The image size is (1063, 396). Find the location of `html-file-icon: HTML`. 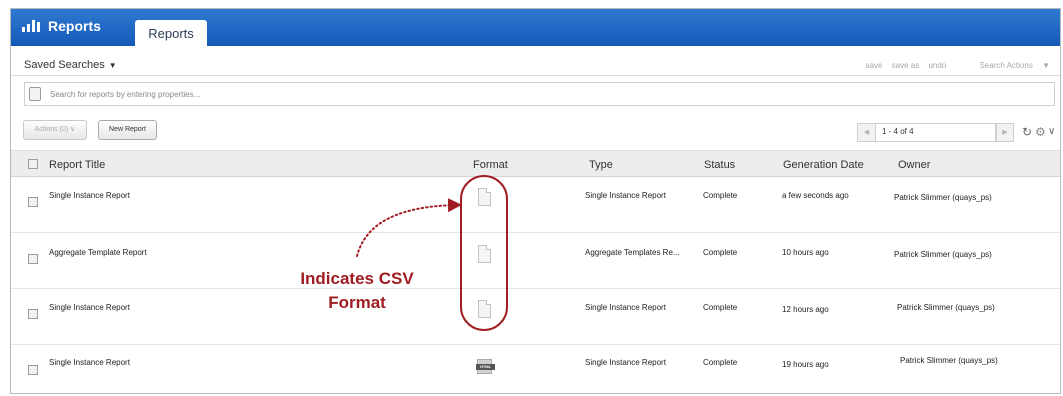

html-file-icon: HTML is located at coordinates (485, 366).